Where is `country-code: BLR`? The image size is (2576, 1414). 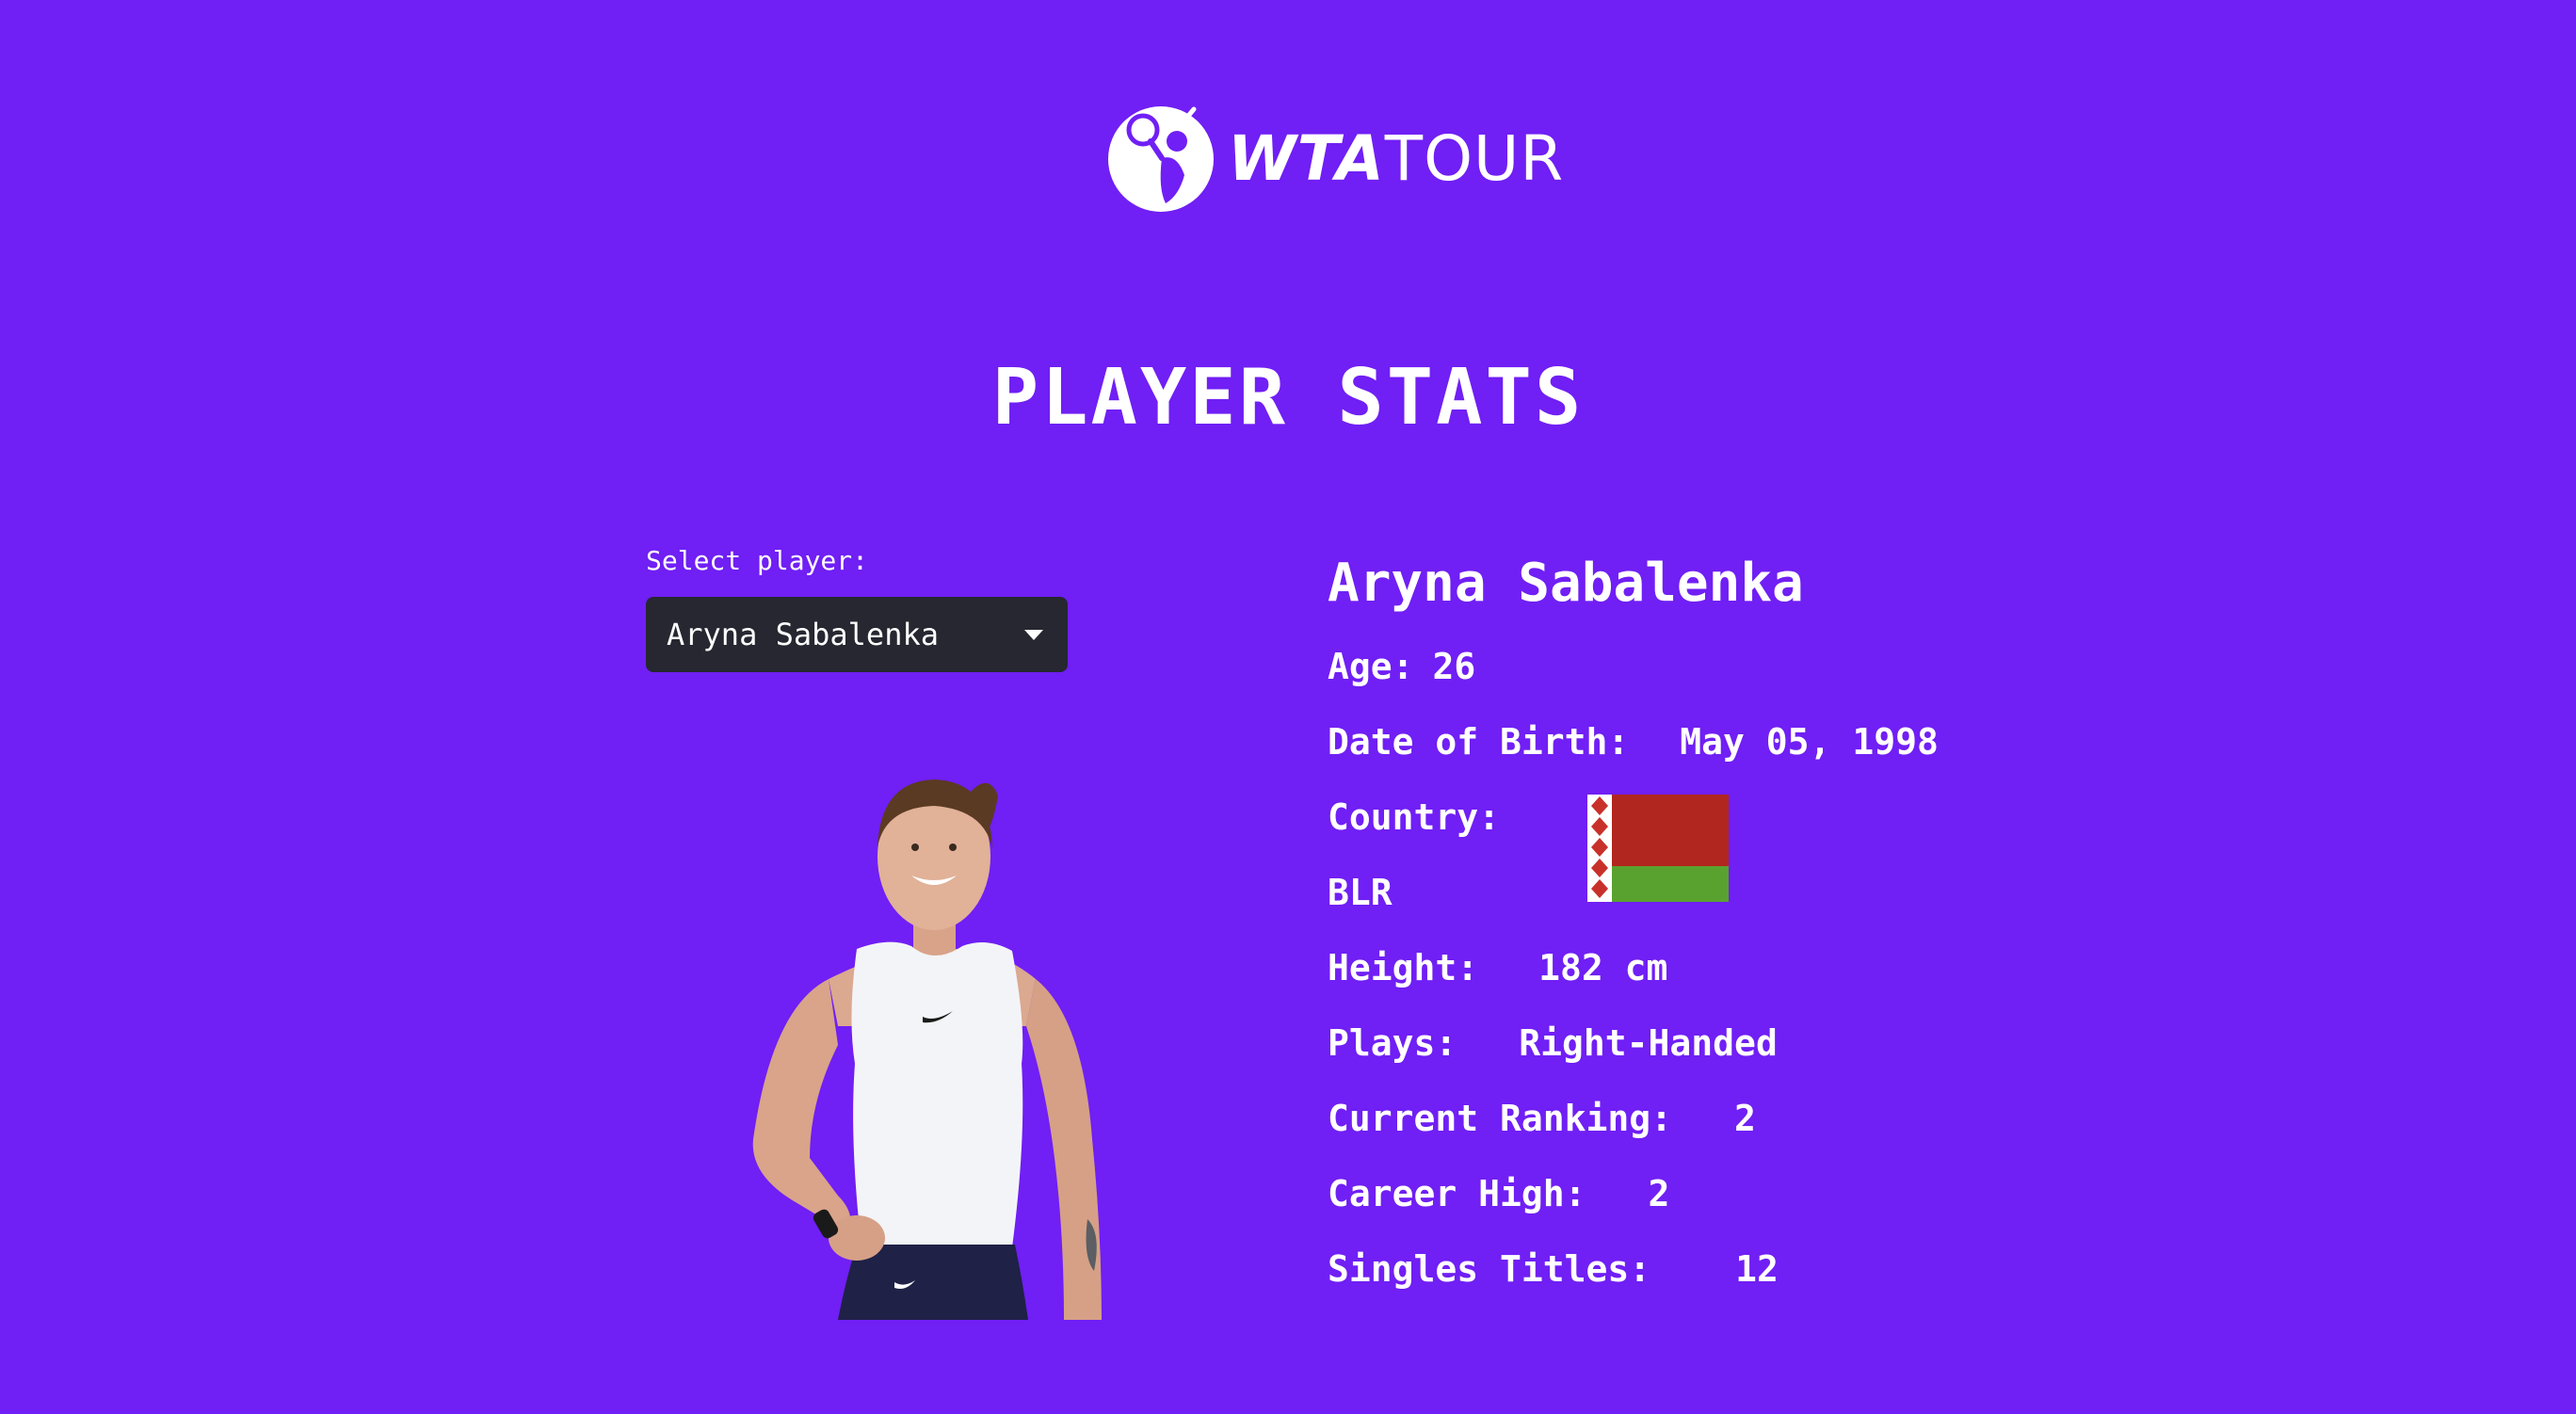
country-code: BLR is located at coordinates (1360, 892).